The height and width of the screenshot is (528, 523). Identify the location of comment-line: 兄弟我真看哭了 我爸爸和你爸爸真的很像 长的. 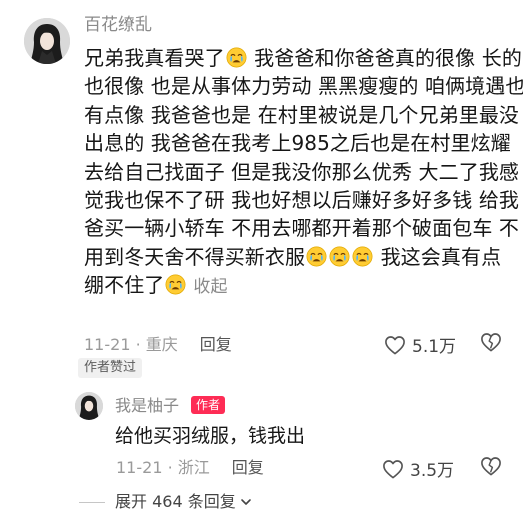
(303, 58).